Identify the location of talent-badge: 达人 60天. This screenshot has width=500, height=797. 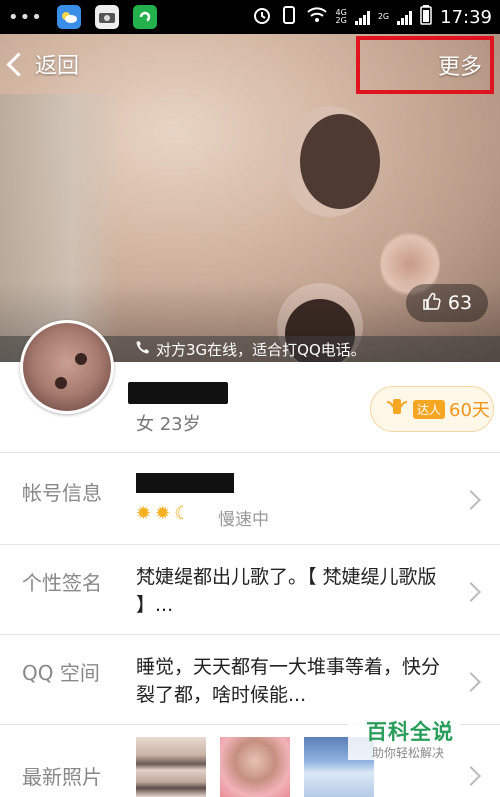
(432, 409).